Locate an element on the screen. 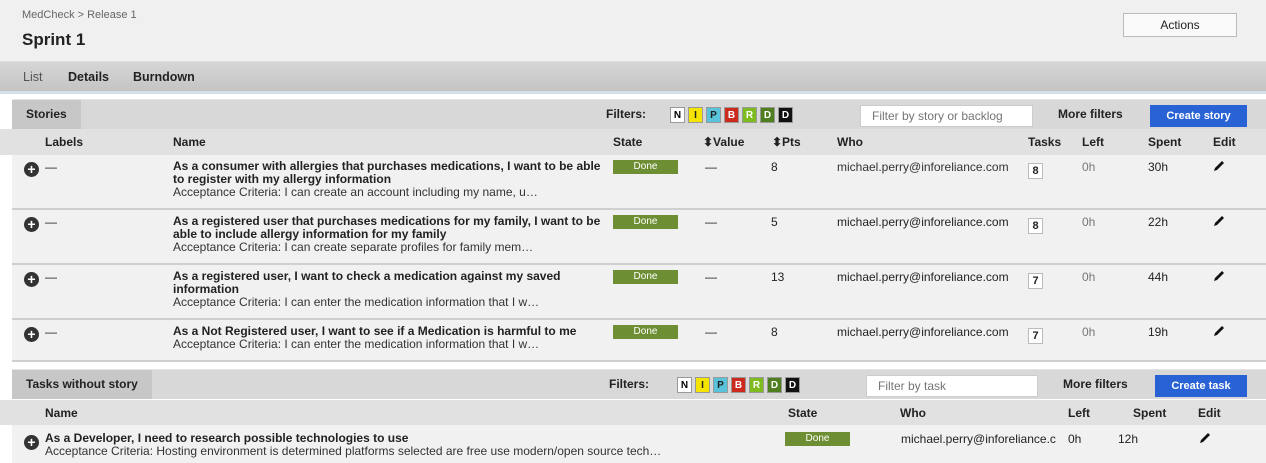  story-spent: 30h is located at coordinates (1158, 167).